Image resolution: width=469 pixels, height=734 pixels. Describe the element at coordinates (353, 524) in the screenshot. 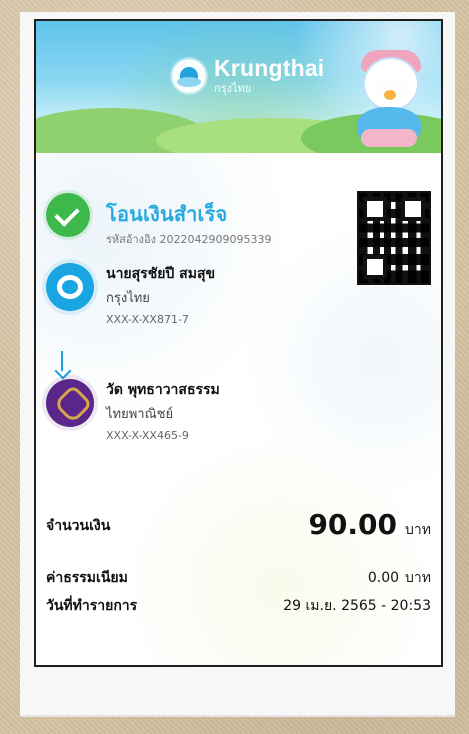

I see `amount-value: 90.00` at that location.